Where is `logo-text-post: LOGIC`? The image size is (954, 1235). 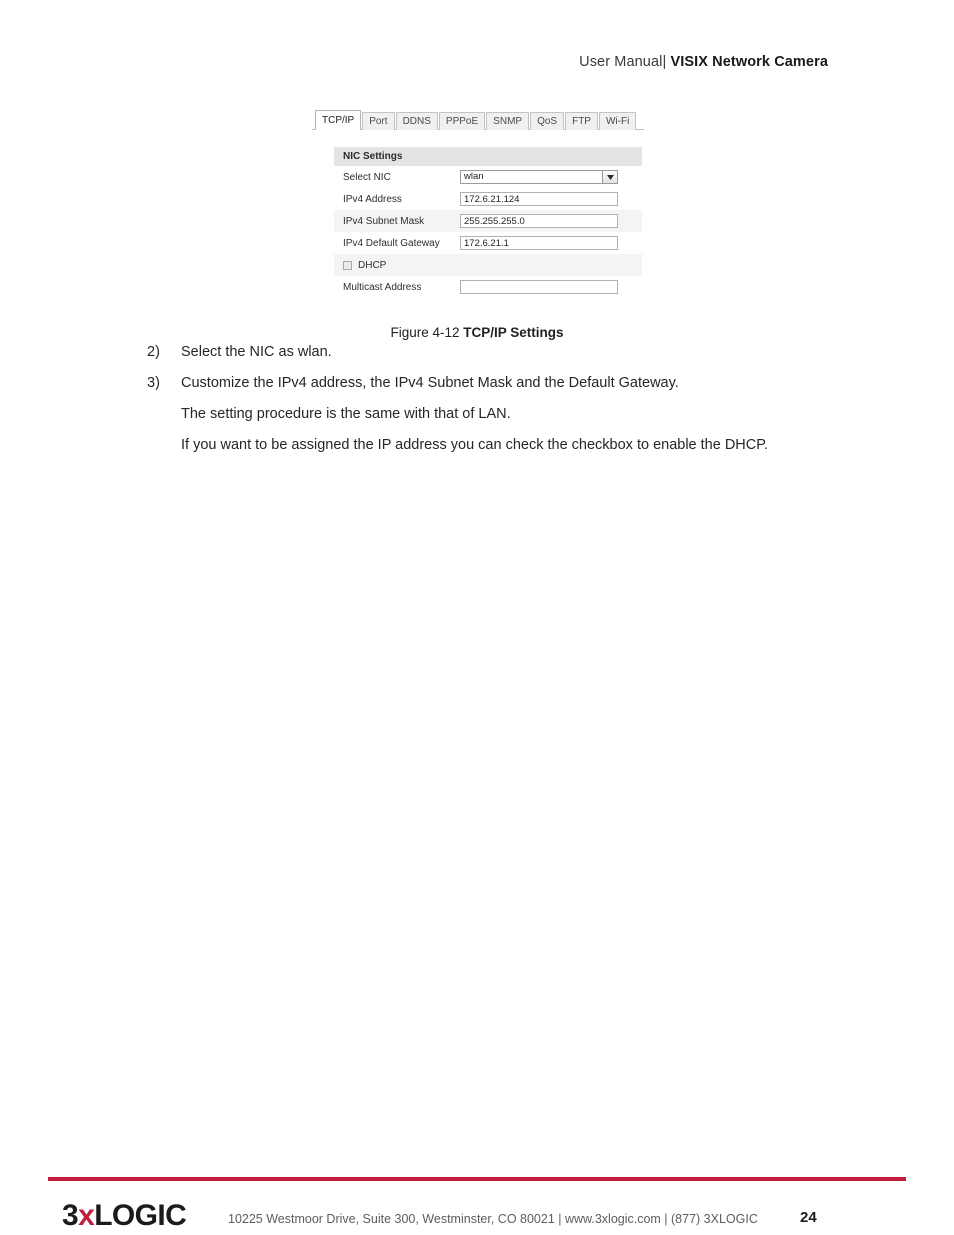 logo-text-post: LOGIC is located at coordinates (140, 1215).